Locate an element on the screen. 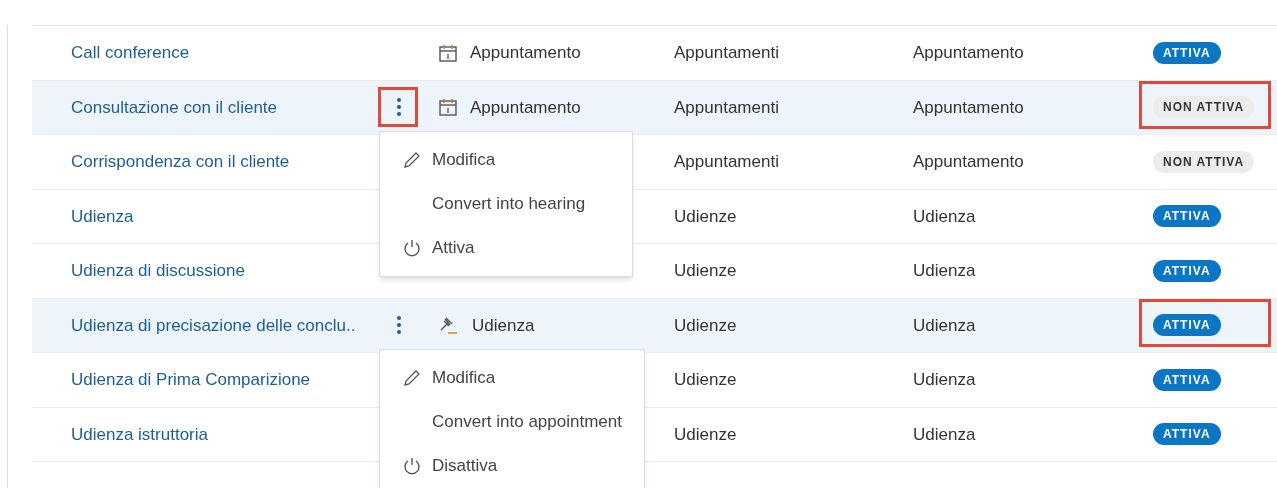  menu-item: Disattiva is located at coordinates (512, 465).